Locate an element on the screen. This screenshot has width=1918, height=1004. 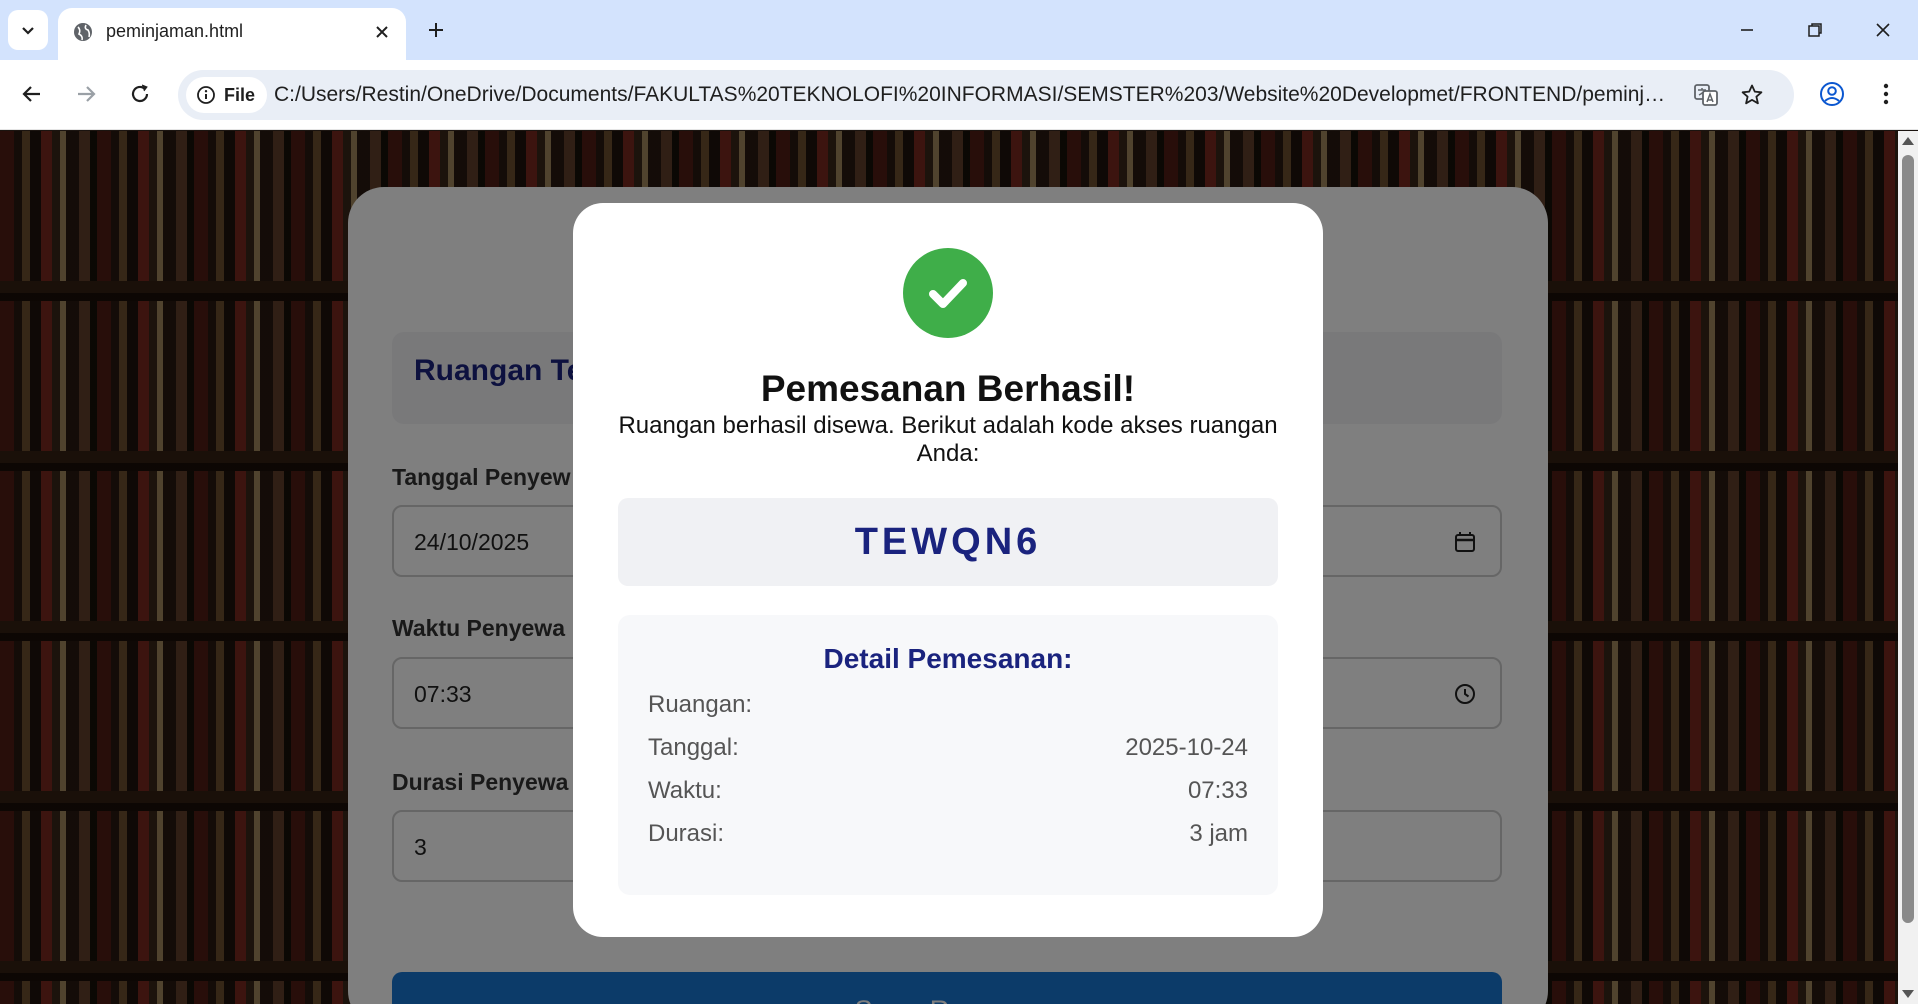
detail-row-ruangan: Ruangan: is located at coordinates (948, 706).